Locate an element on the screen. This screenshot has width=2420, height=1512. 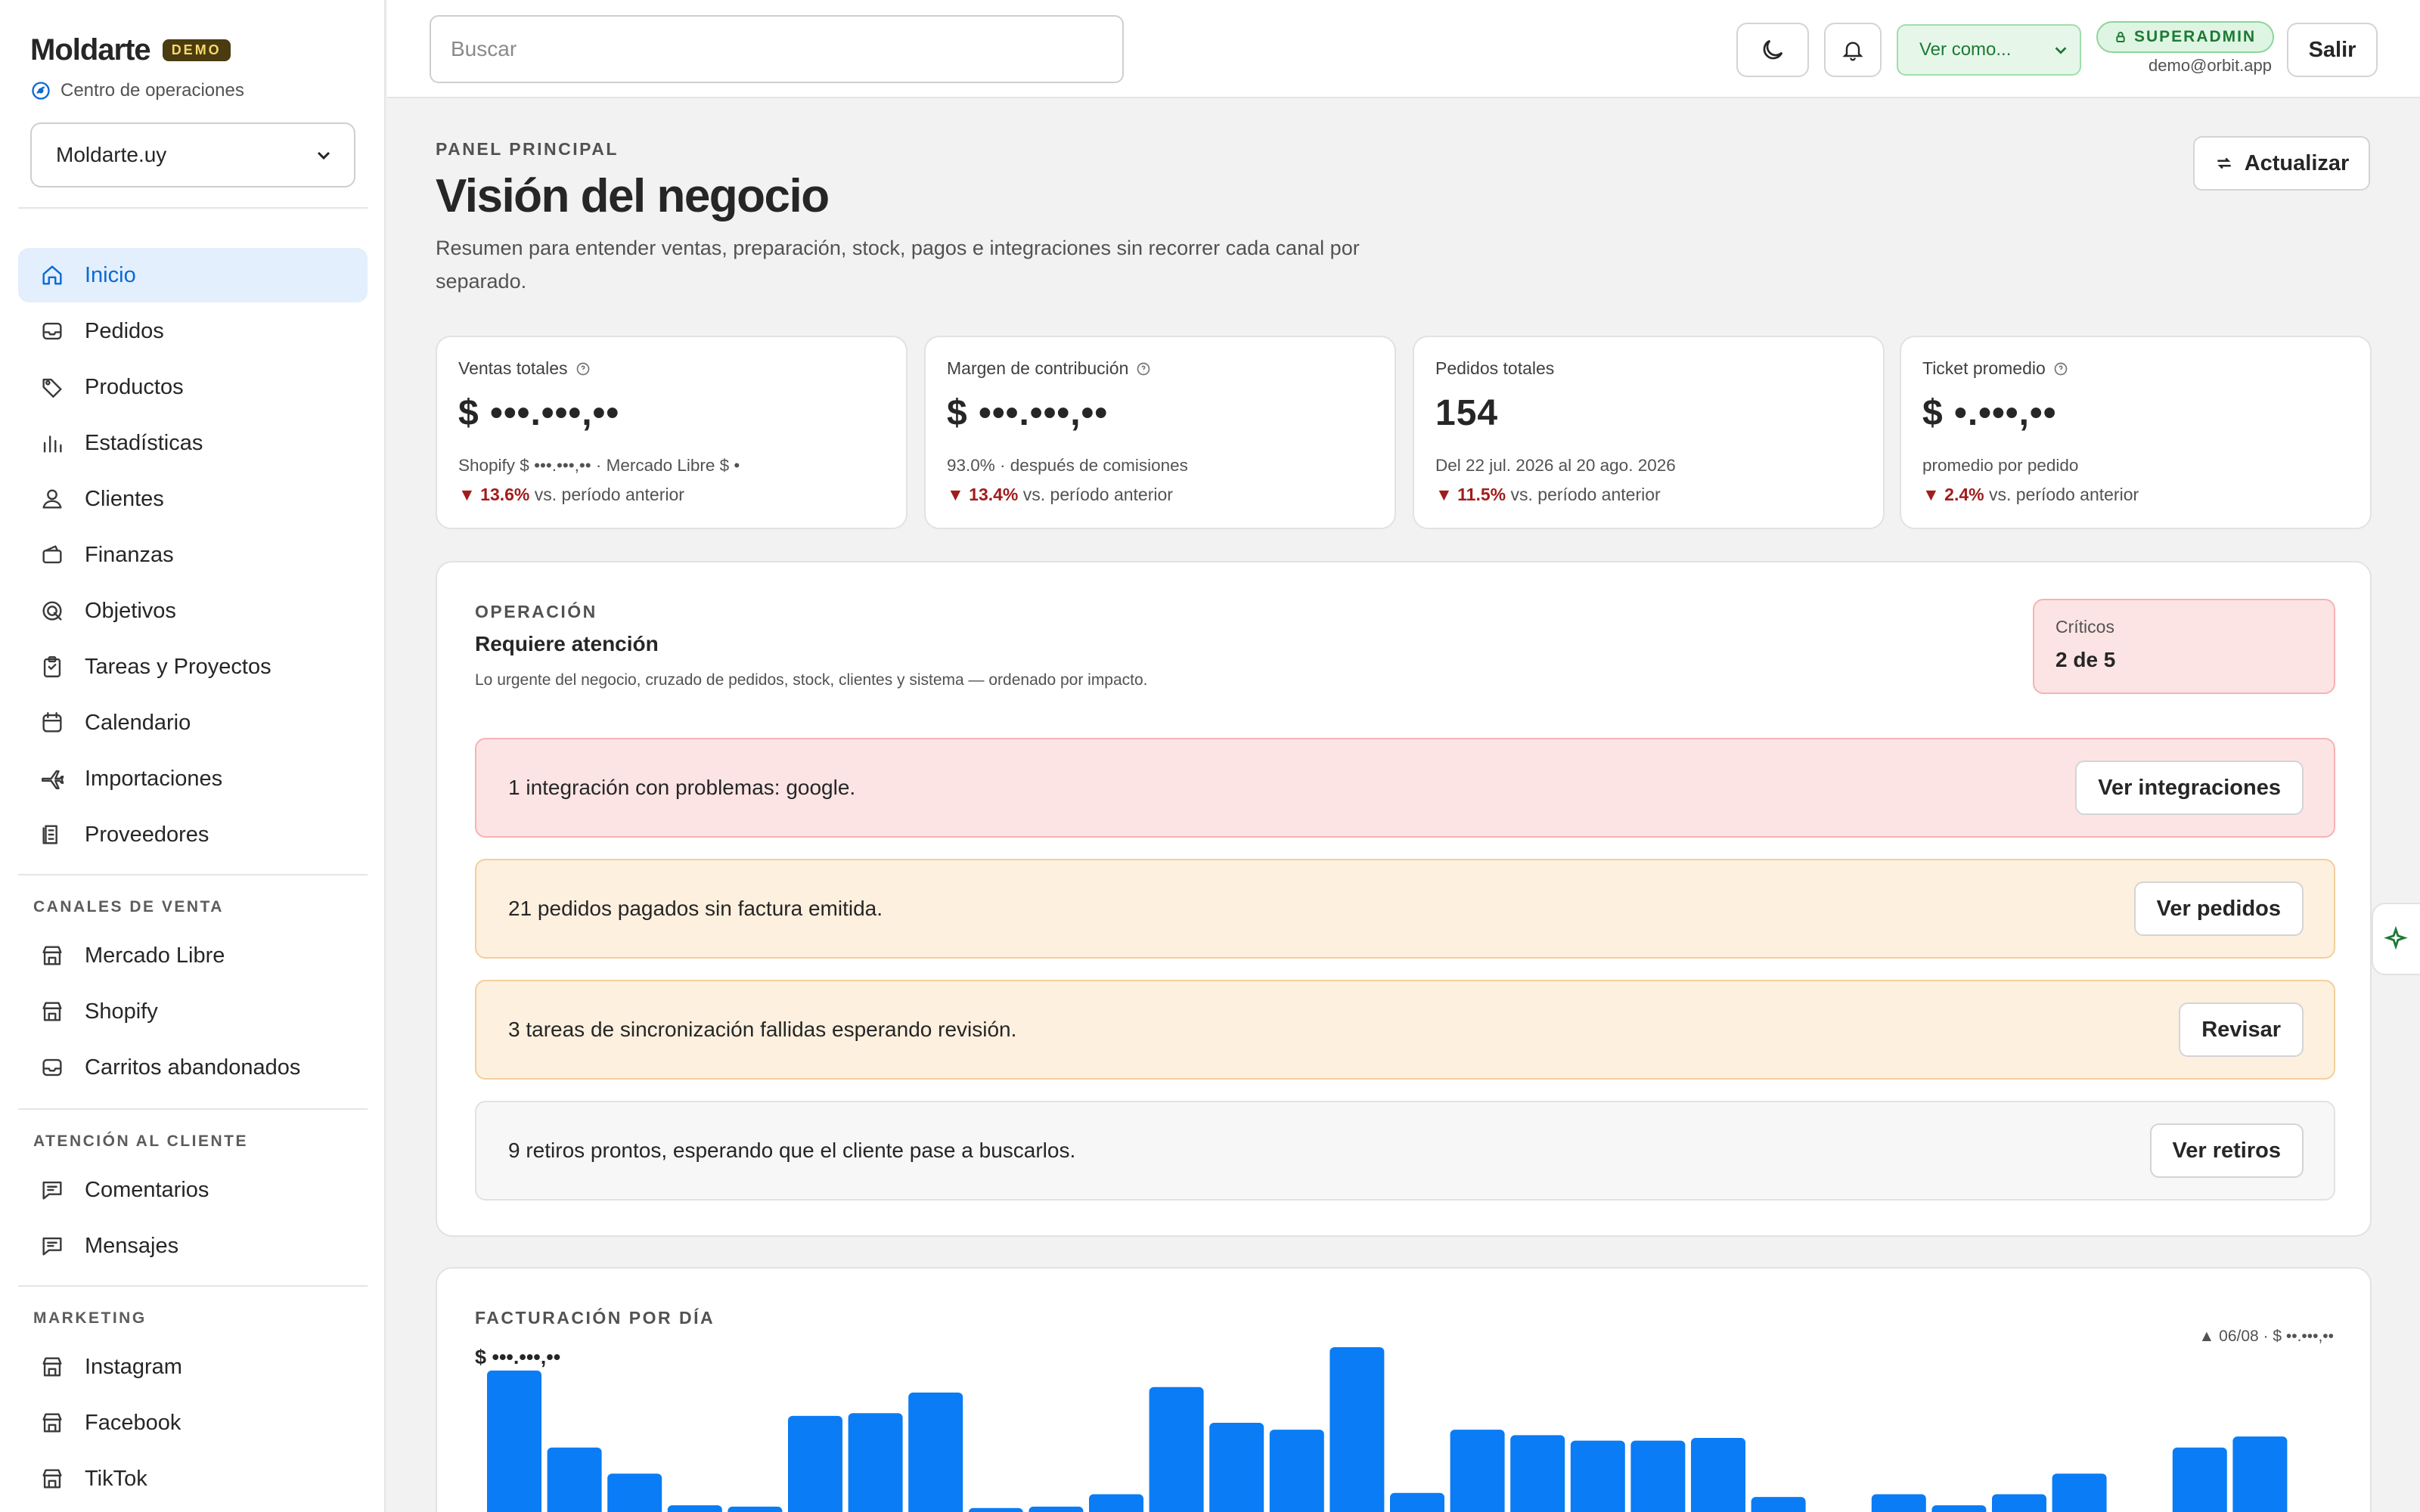
kpi-delta: ▼ 13.6% vs. período anterior is located at coordinates (671, 495).